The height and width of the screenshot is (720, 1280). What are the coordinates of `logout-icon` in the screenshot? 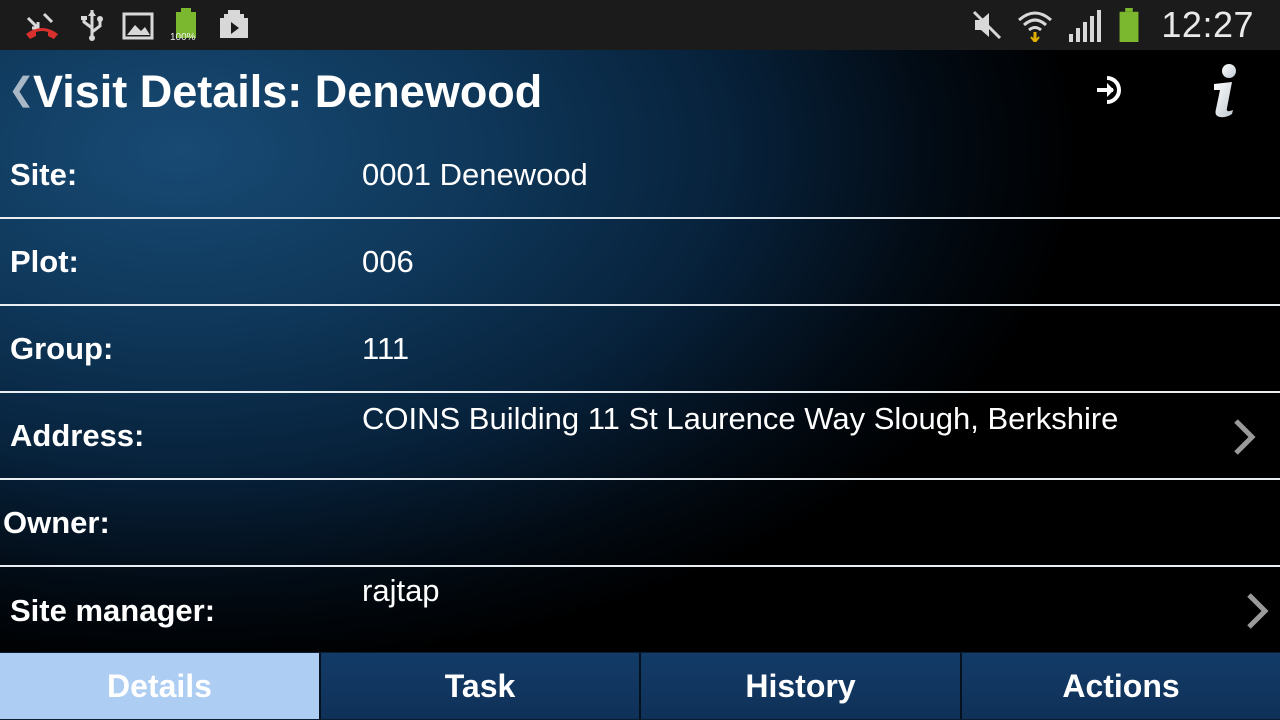 It's located at (1111, 90).